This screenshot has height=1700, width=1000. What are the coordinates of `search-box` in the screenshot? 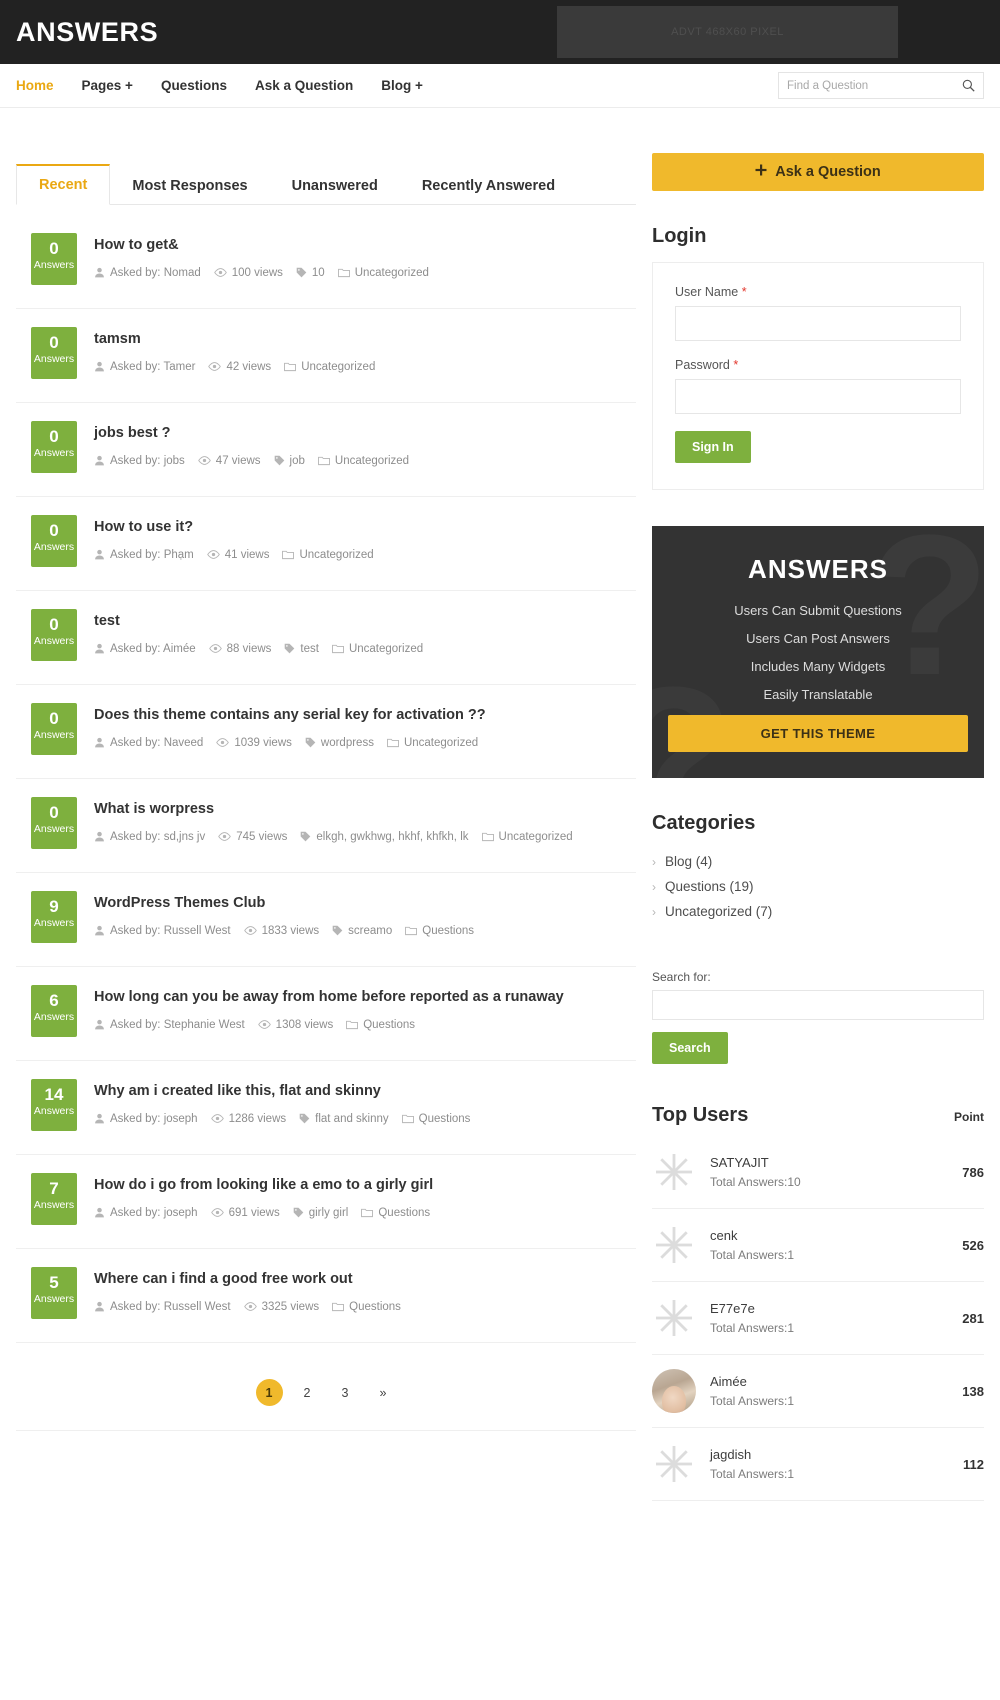 It's located at (881, 85).